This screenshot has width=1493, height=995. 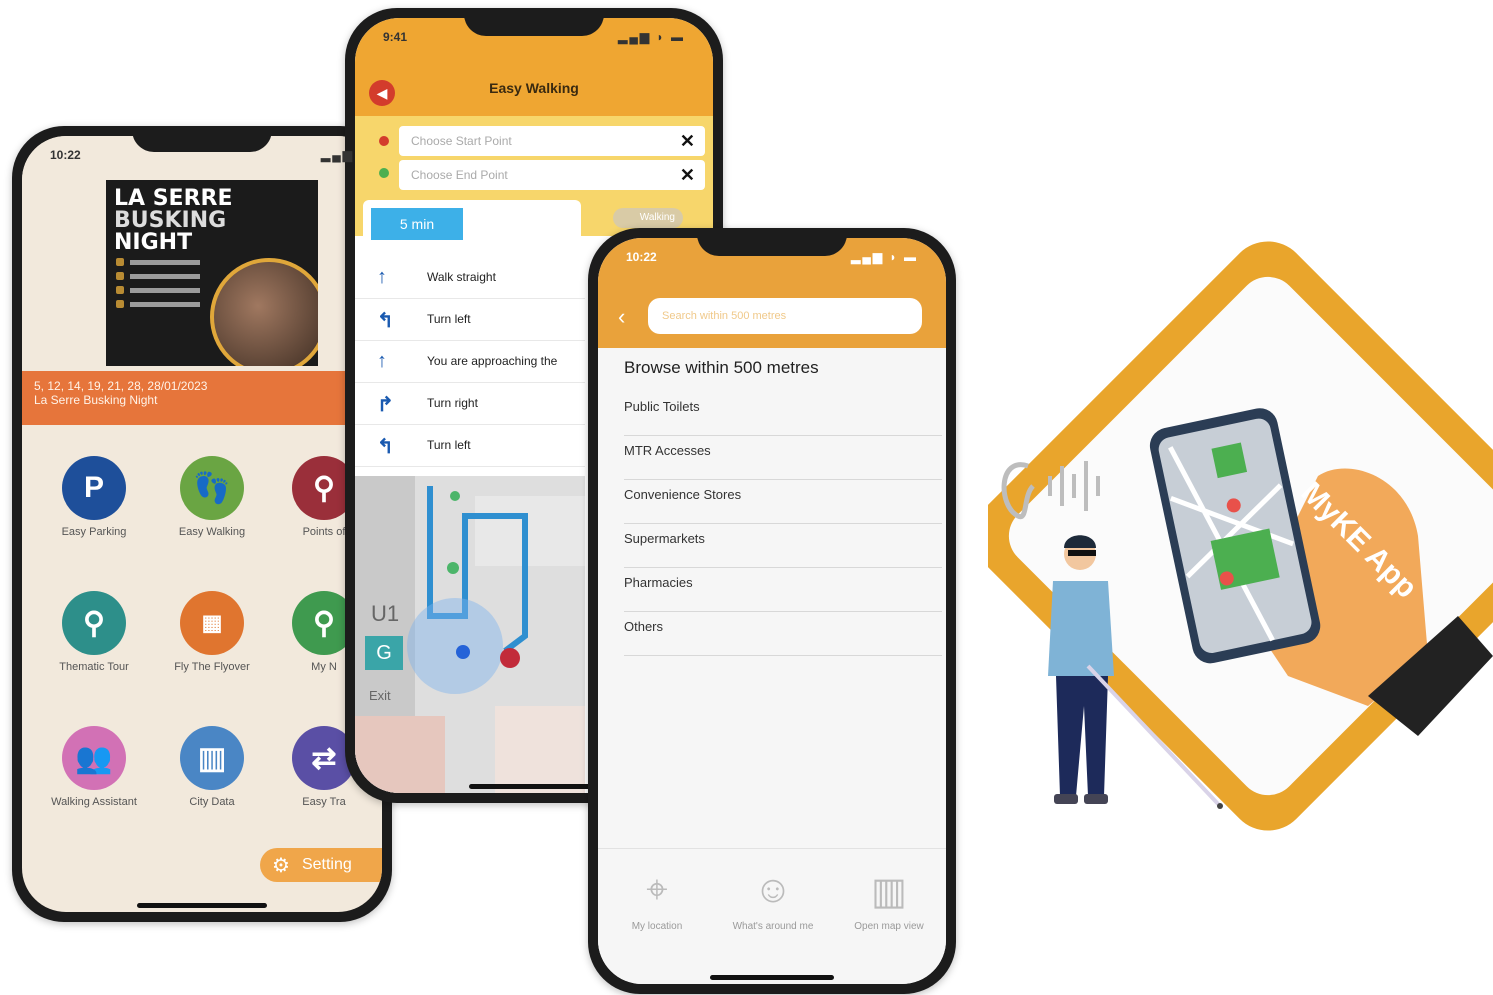 I want to click on event-poster: LA SERRE BUSKING NIGHT, so click(x=212, y=273).